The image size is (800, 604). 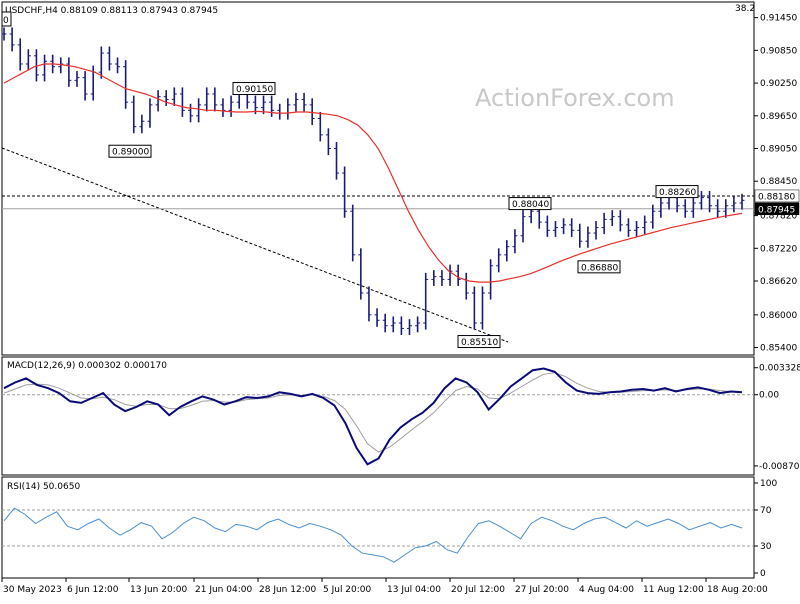 What do you see at coordinates (32, 590) in the screenshot?
I see `x-axis-label: 30 May 2023` at bounding box center [32, 590].